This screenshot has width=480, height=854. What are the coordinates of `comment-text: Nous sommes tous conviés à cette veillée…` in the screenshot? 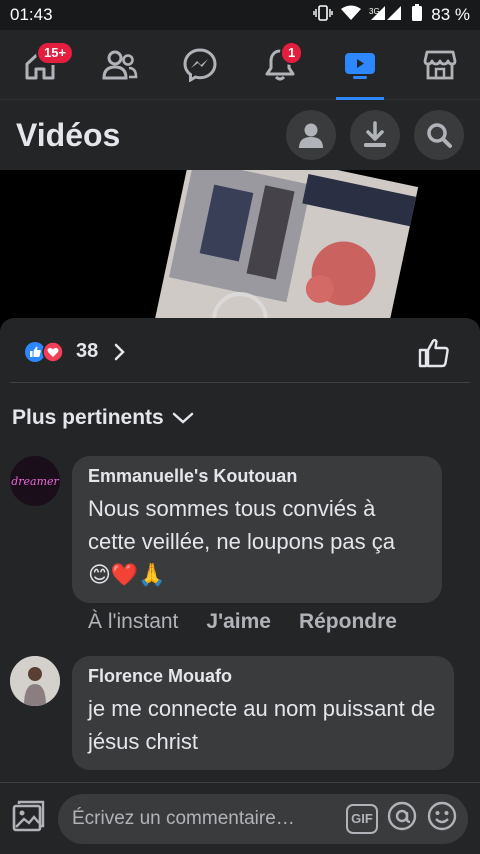 It's located at (241, 525).